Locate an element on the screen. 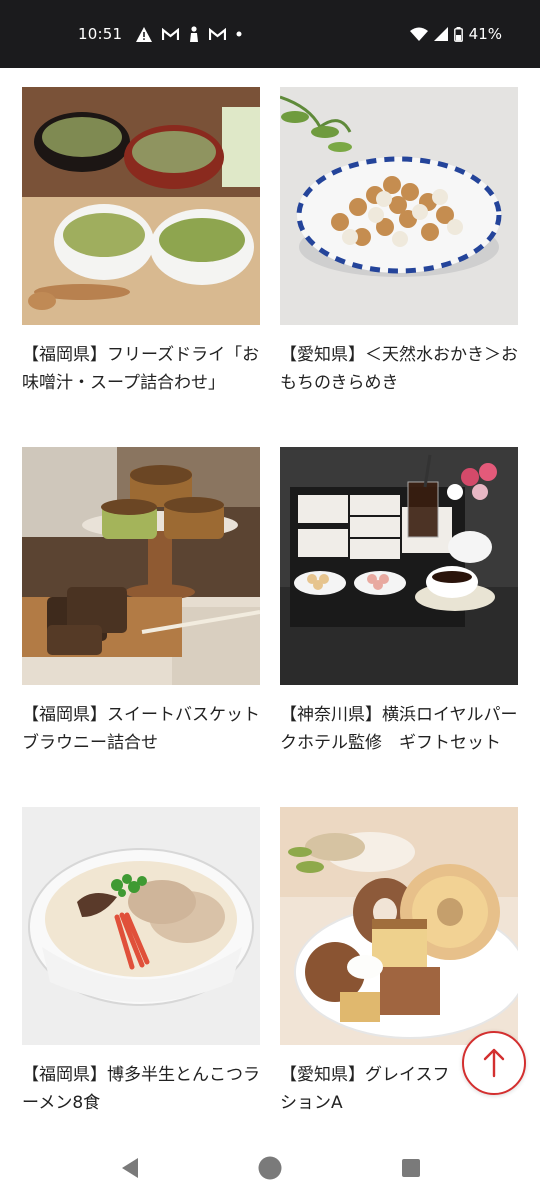  home-icon is located at coordinates (270, 1168).